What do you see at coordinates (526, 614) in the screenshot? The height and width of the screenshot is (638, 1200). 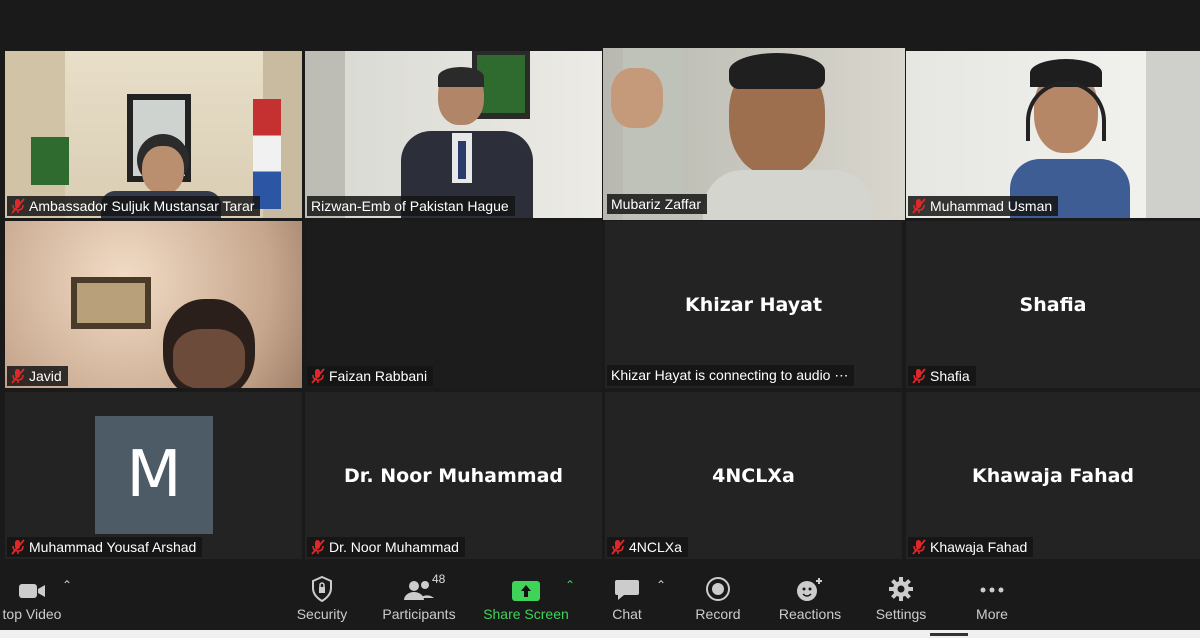 I see `share-screen-label: Share Screen` at bounding box center [526, 614].